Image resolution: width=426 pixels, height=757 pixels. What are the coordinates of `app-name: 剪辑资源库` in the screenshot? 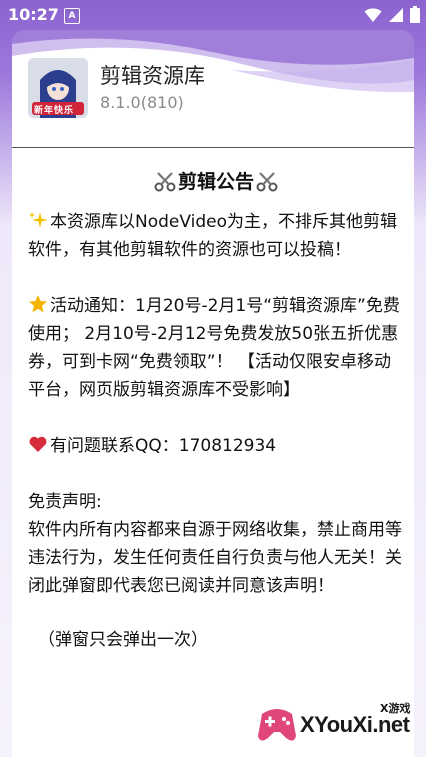 It's located at (152, 76).